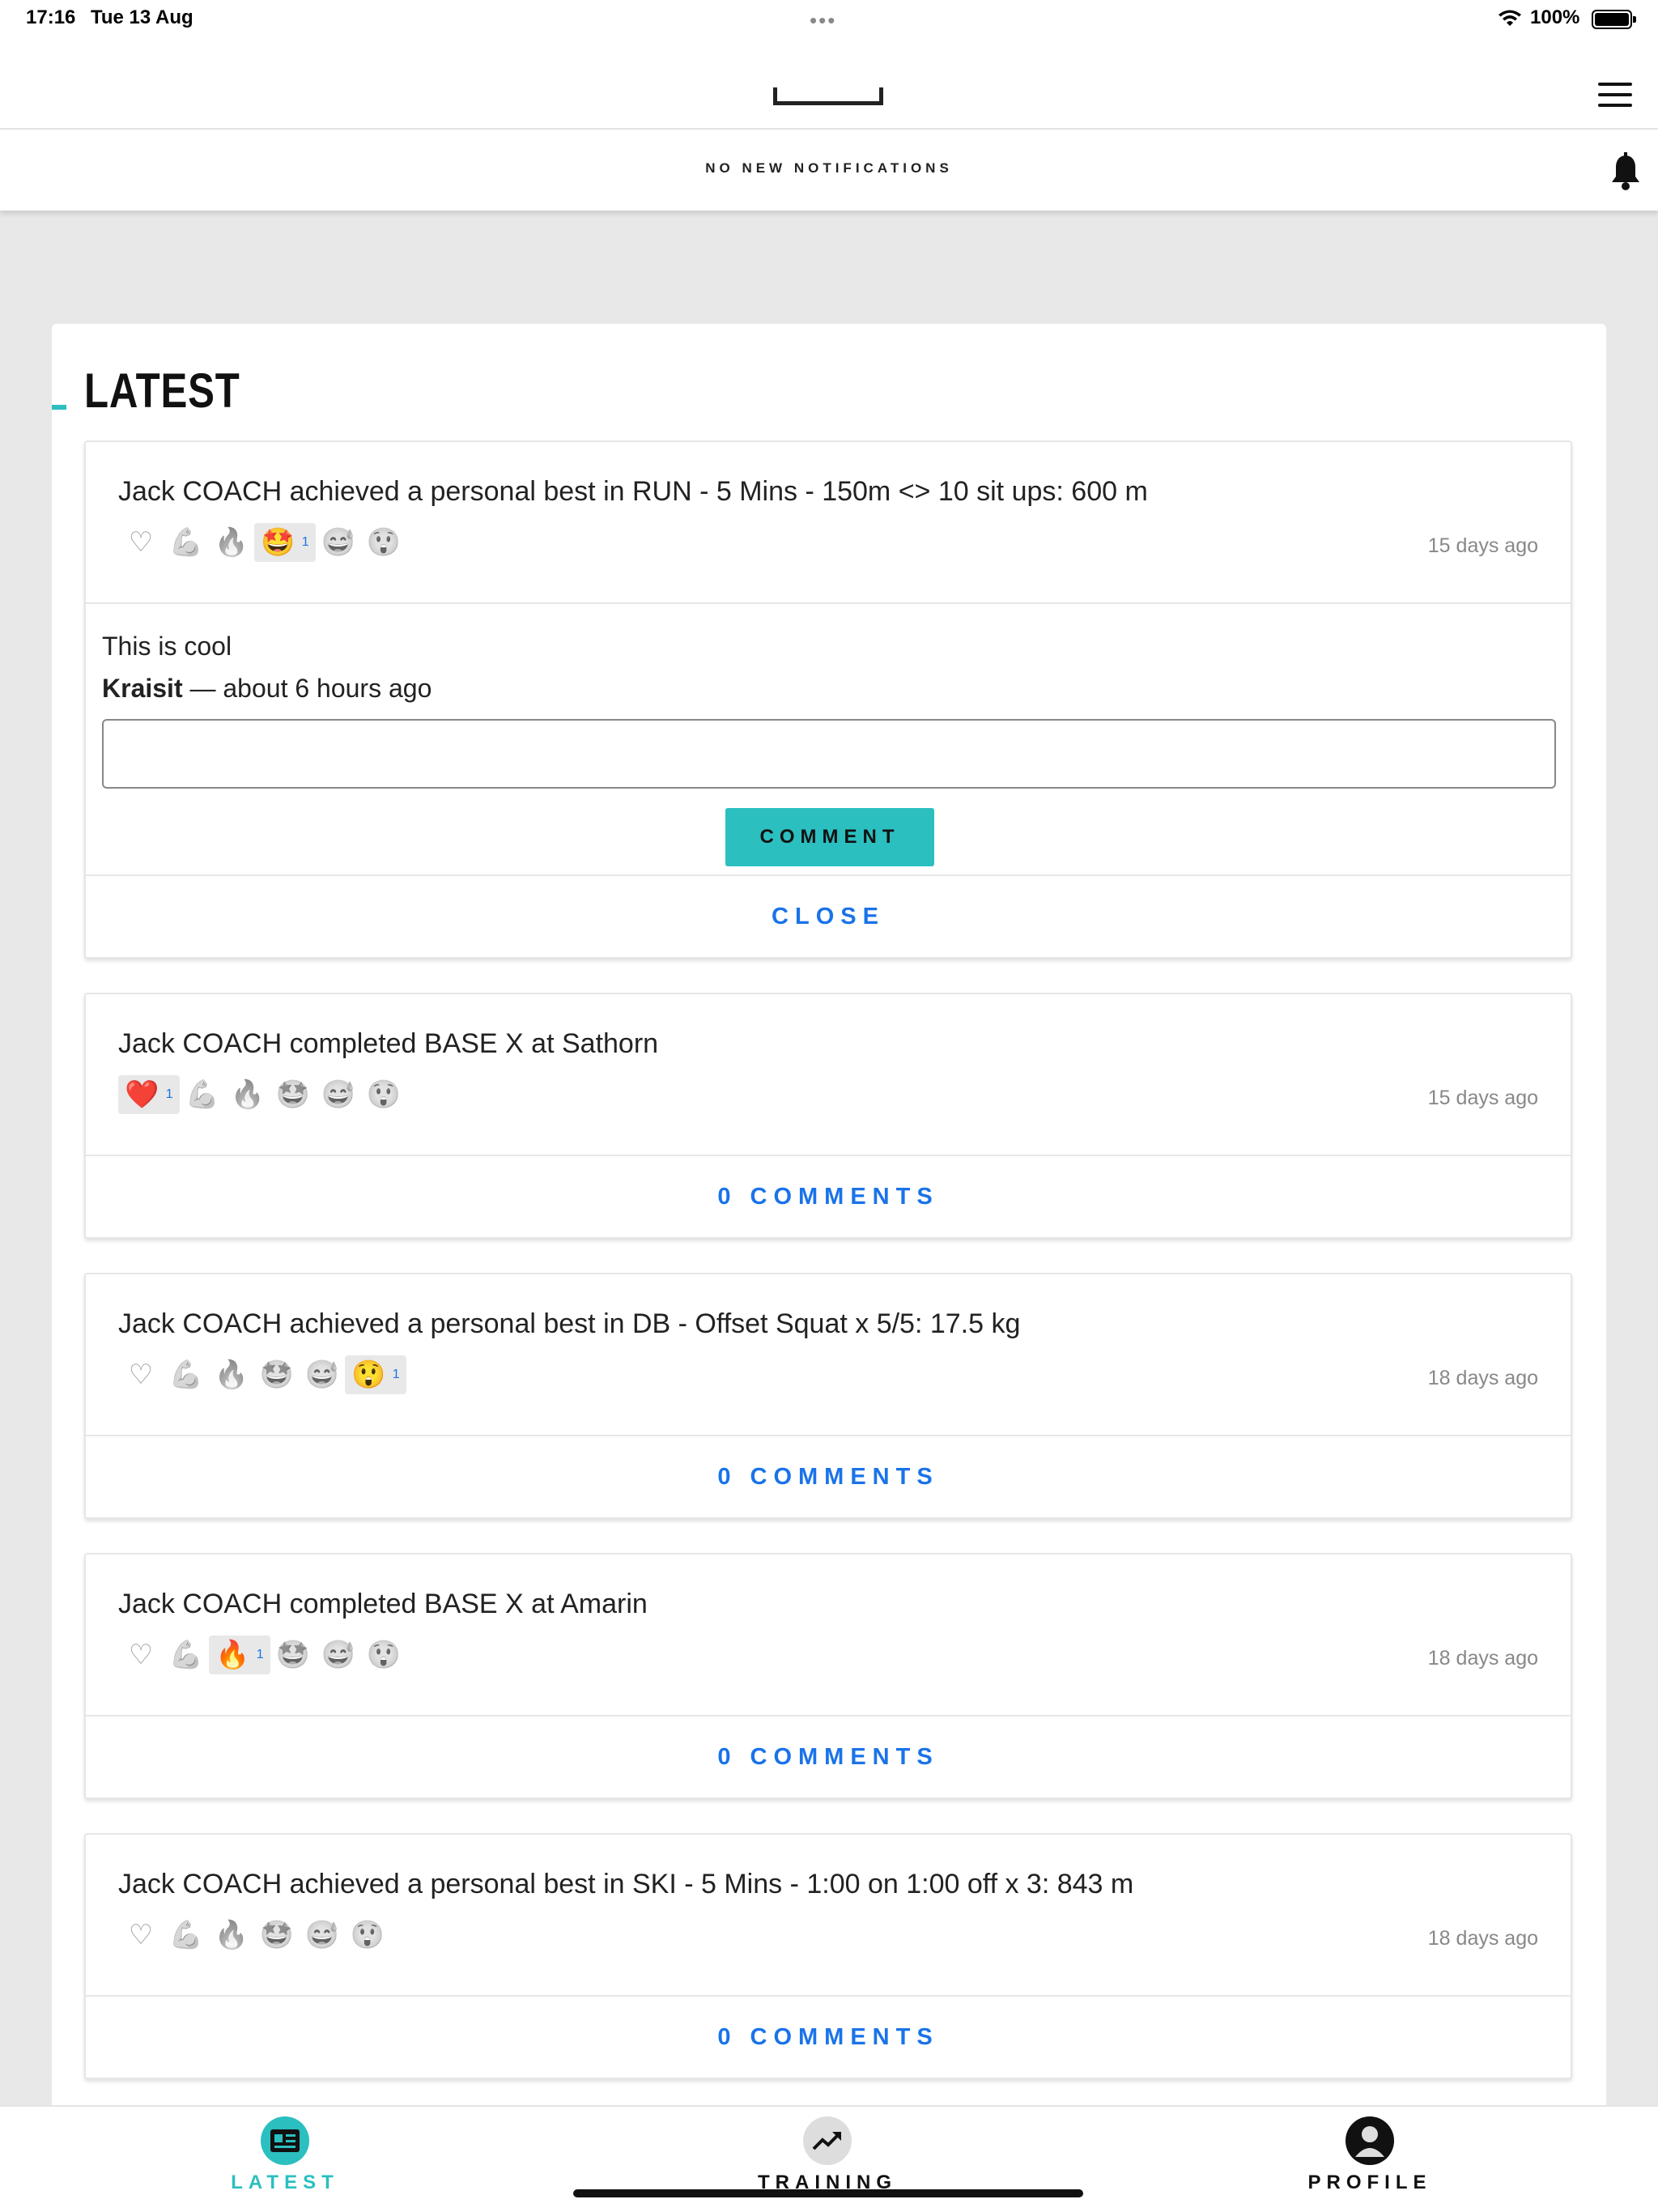 The width and height of the screenshot is (1658, 2212). I want to click on comment-author: Kraisit, so click(142, 689).